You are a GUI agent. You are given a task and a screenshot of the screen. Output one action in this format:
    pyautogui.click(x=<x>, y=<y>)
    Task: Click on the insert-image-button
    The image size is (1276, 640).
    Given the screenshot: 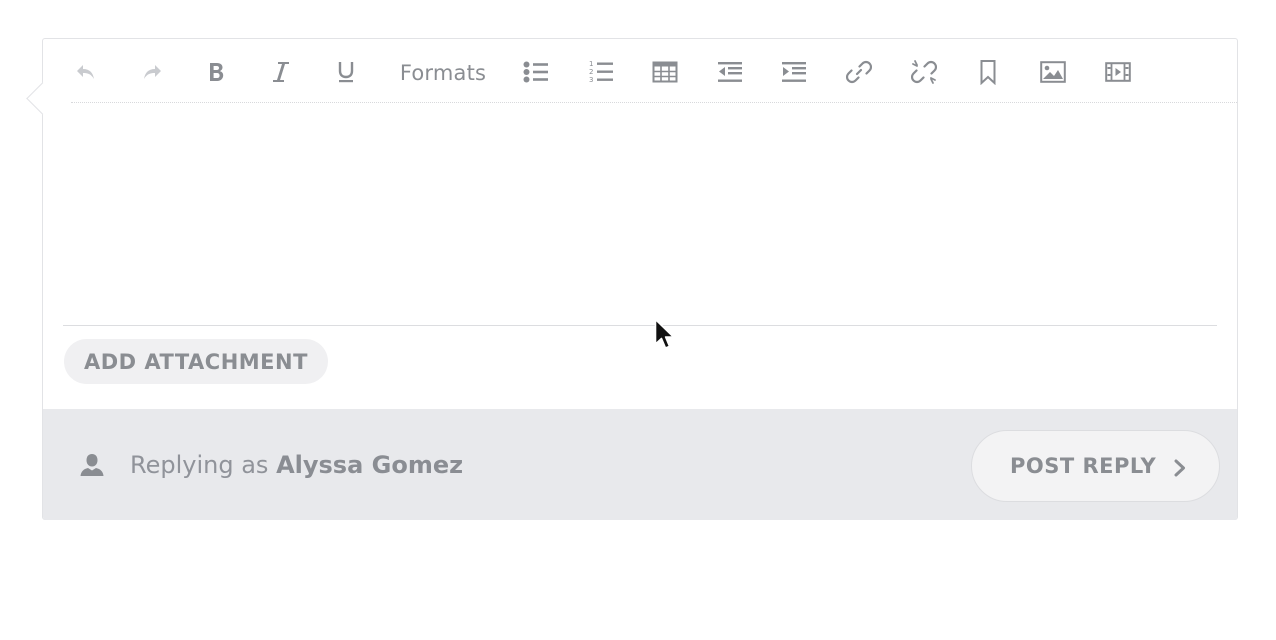 What is the action you would take?
    pyautogui.click(x=1053, y=72)
    